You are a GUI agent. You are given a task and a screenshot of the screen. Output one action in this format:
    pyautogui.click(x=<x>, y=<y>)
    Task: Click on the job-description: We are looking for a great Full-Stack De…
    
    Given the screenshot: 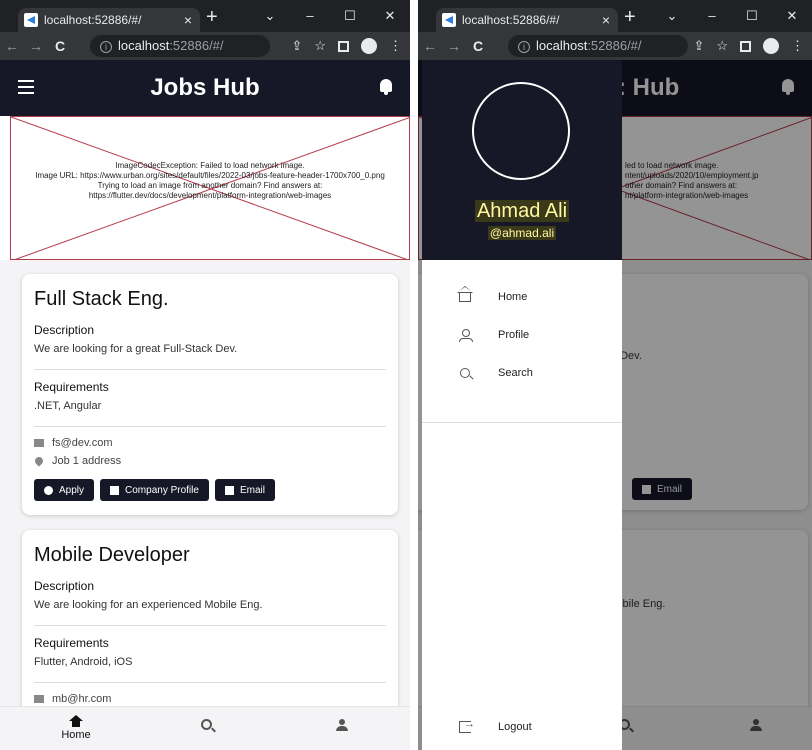 What is the action you would take?
    pyautogui.click(x=210, y=356)
    